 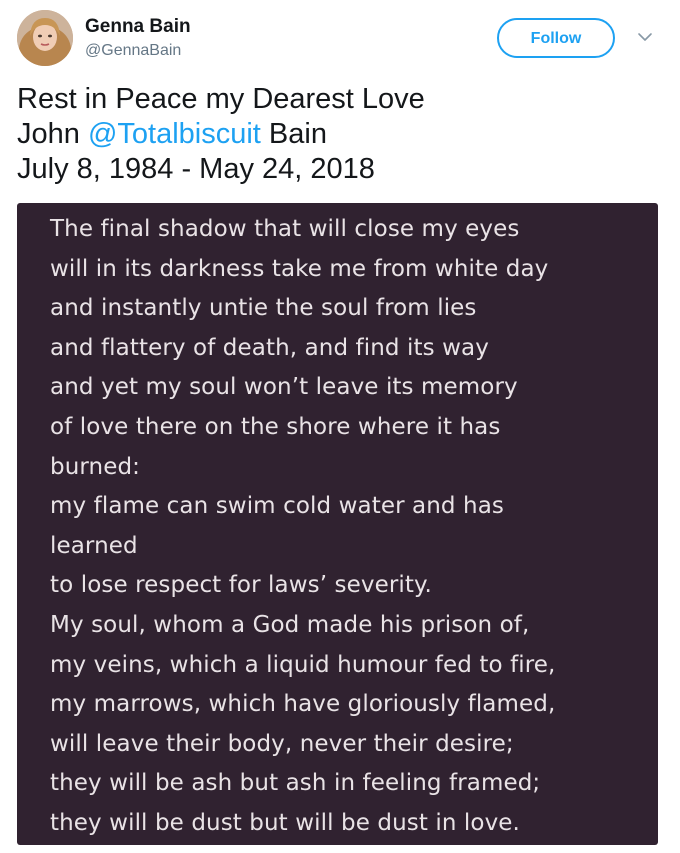 What do you see at coordinates (196, 169) in the screenshot?
I see `tweet-line-3: July 8, 1984 - May 24, 2018` at bounding box center [196, 169].